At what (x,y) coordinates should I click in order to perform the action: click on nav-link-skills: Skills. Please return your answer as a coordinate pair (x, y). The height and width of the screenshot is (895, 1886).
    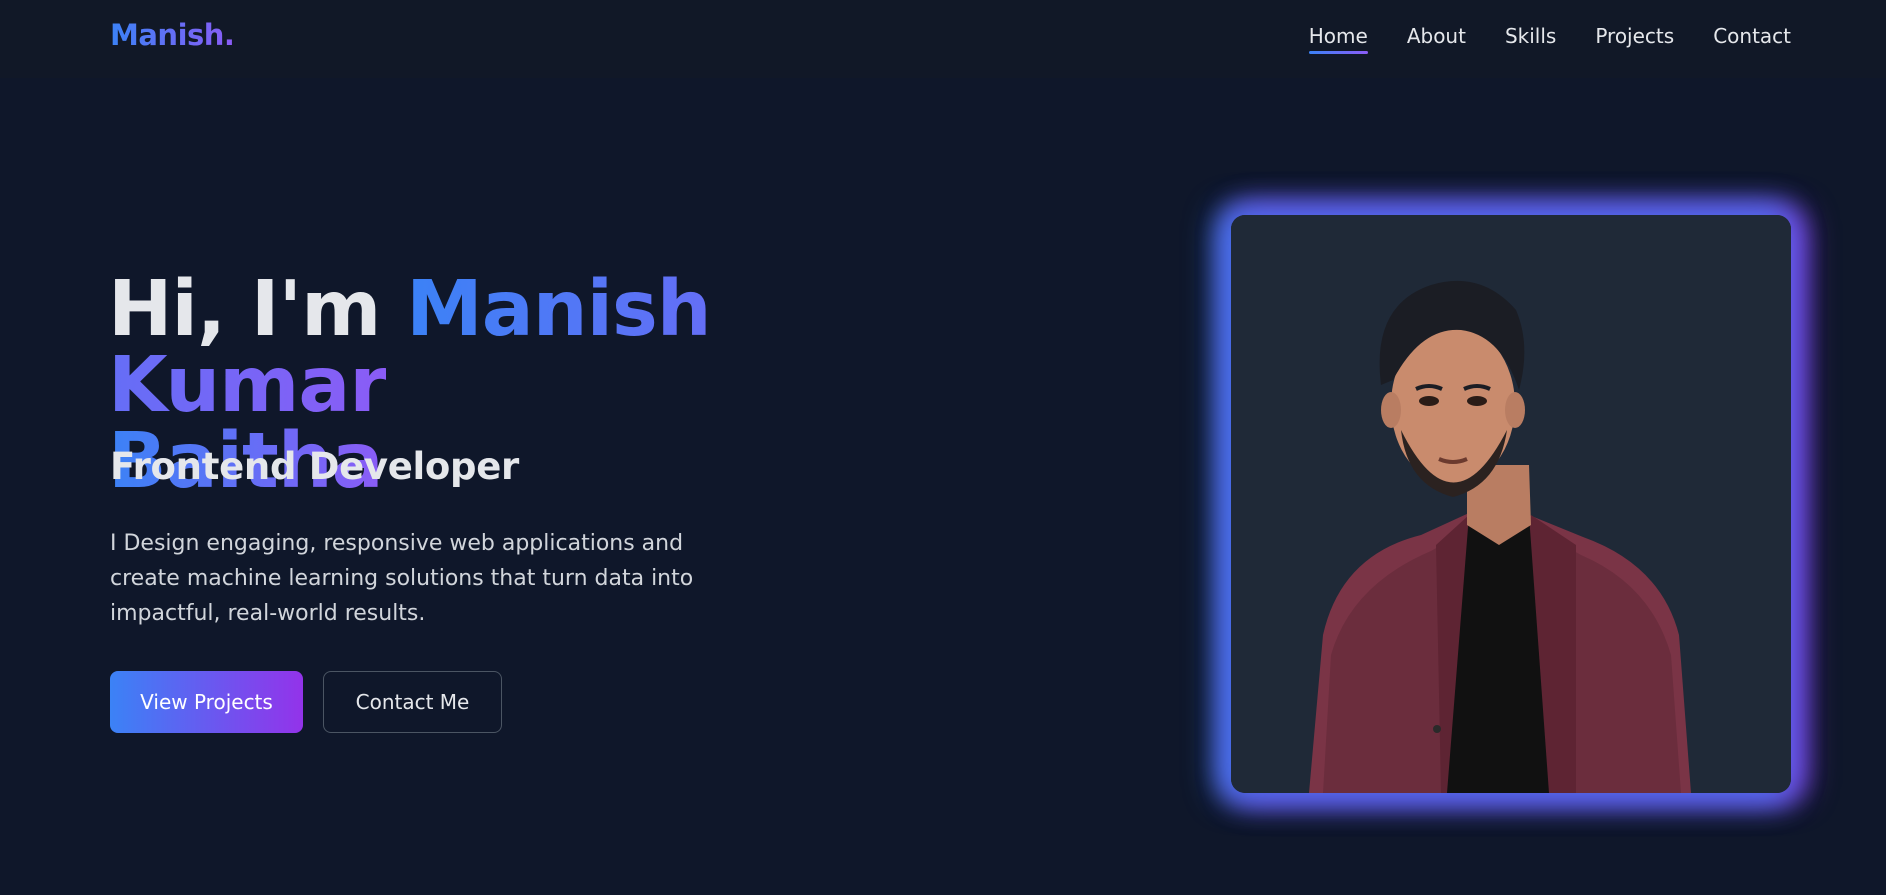
    Looking at the image, I should click on (1530, 39).